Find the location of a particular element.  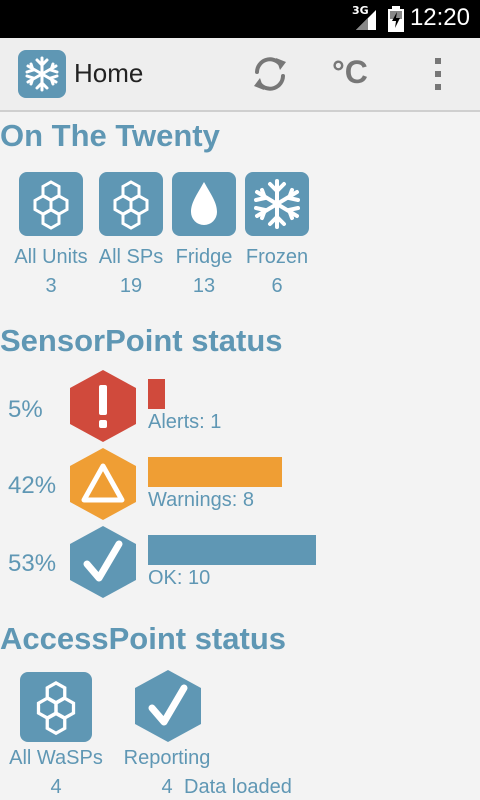

refresh-icon is located at coordinates (270, 74).